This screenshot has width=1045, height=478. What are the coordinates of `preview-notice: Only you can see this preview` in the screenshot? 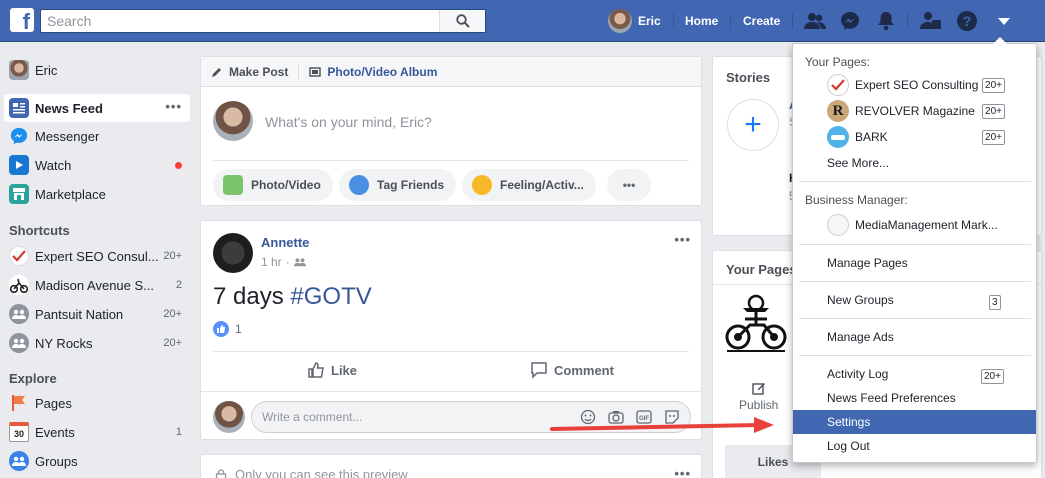 It's located at (311, 472).